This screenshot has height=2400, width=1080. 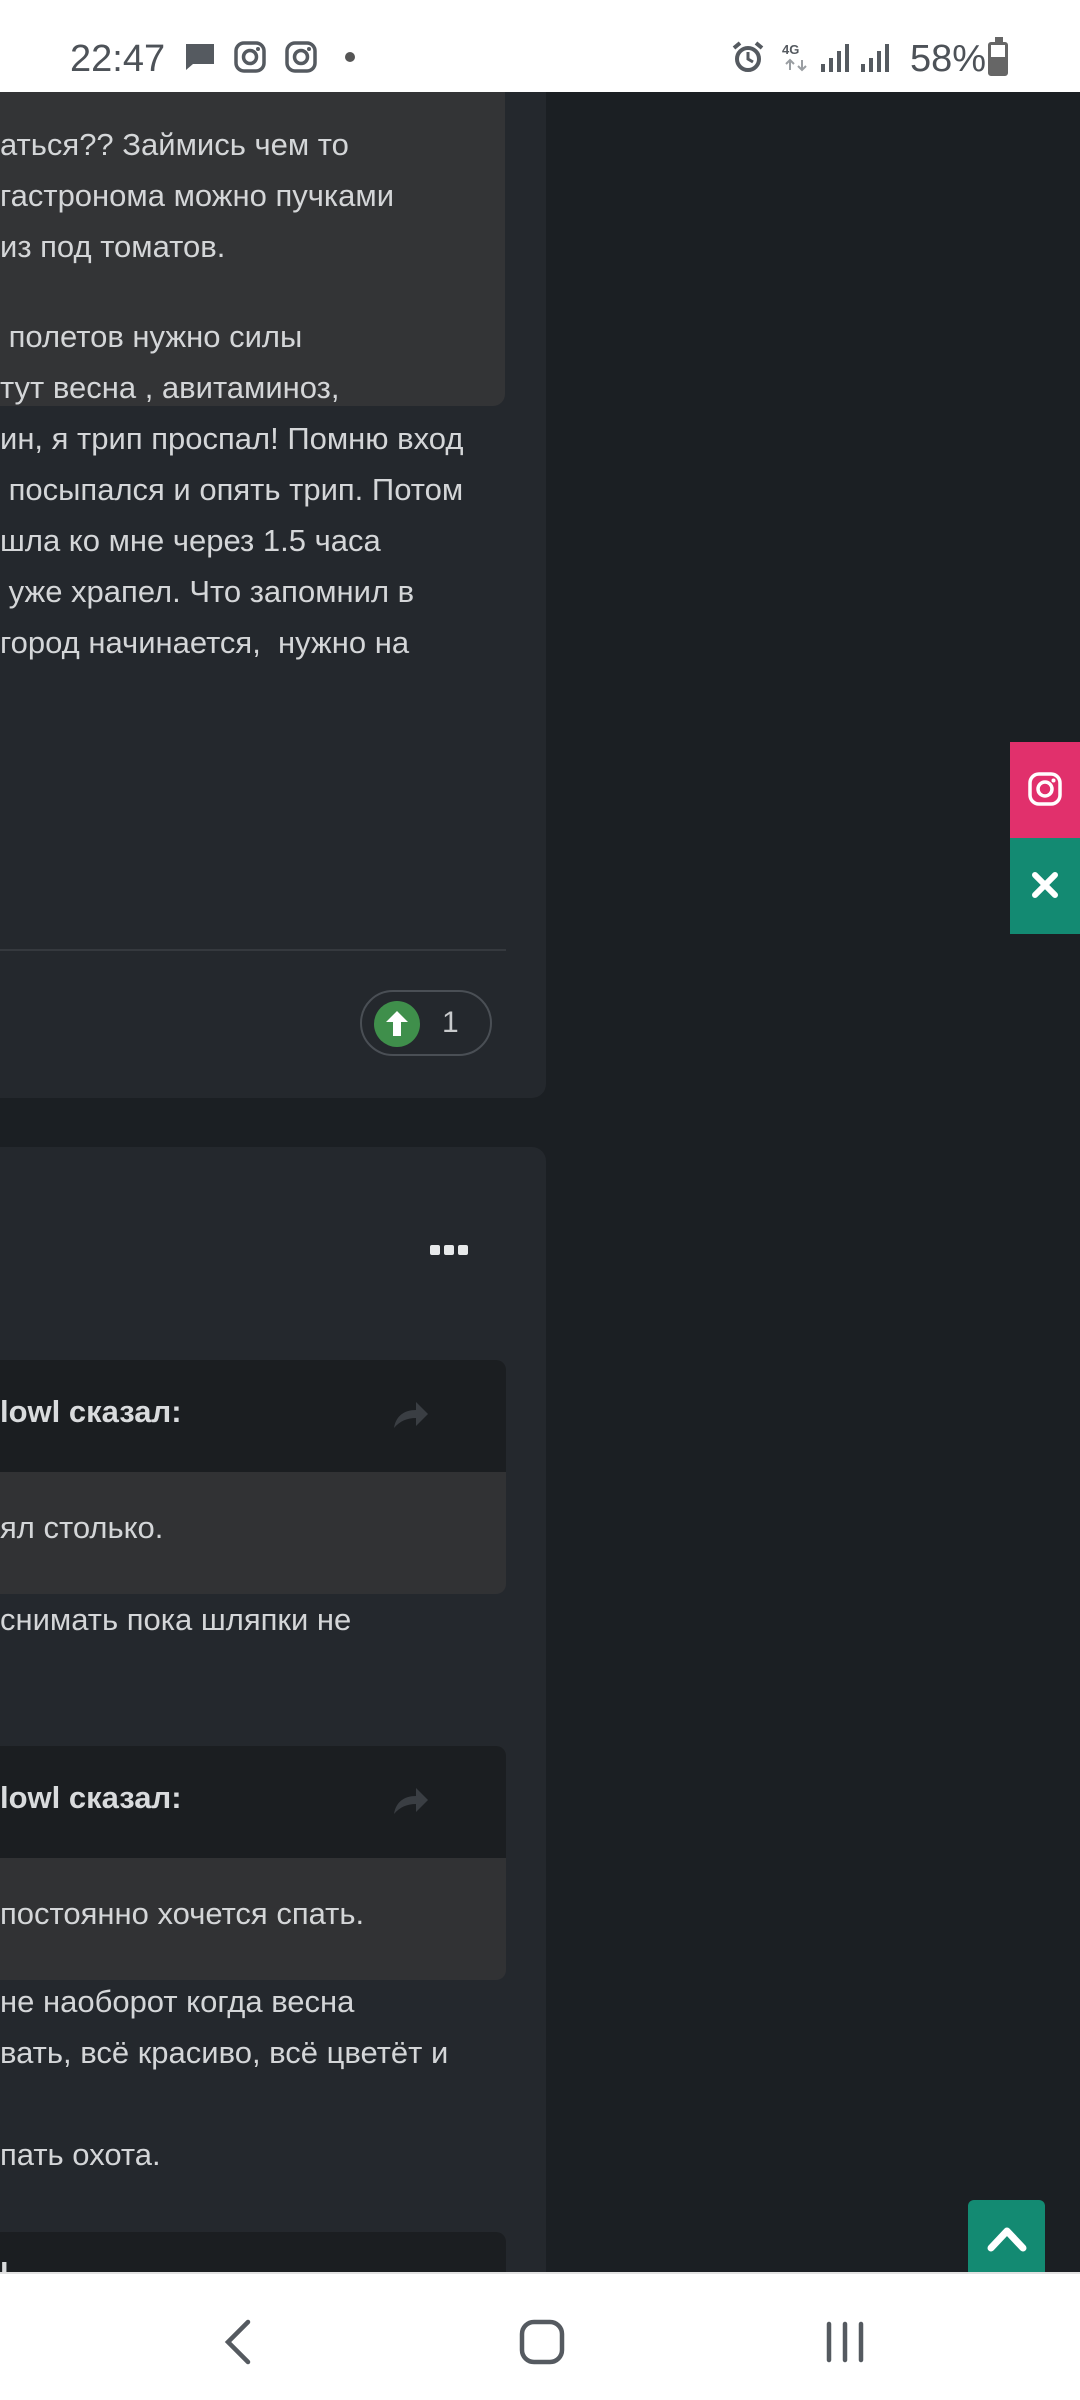 I want to click on quote-text-line: гастронома можно пучками, so click(x=197, y=195).